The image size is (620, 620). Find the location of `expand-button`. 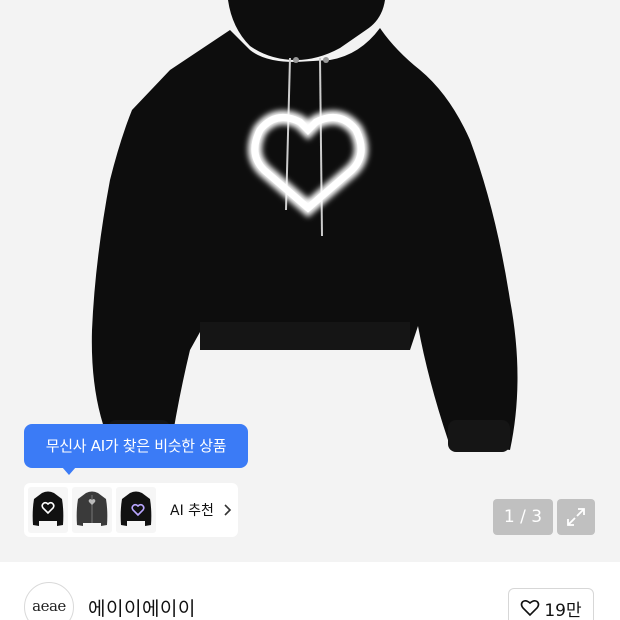

expand-button is located at coordinates (576, 517).